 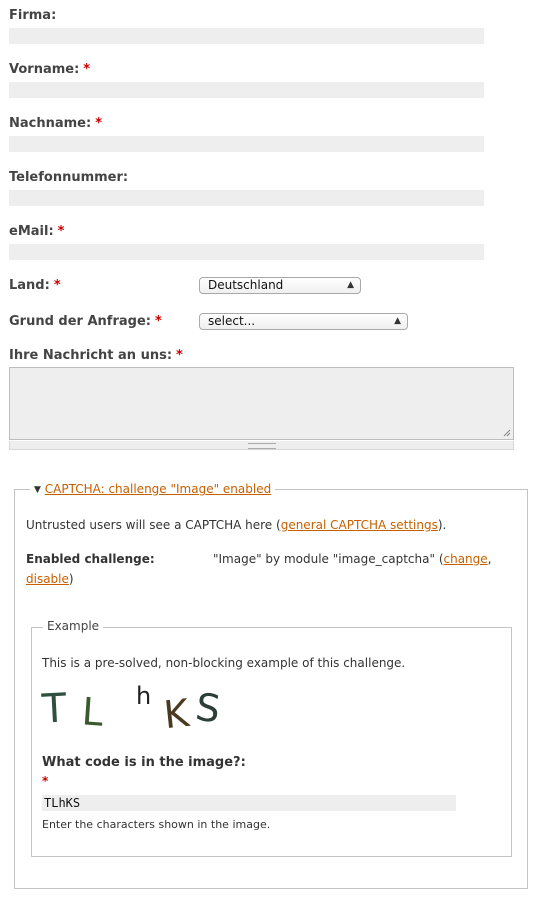 What do you see at coordinates (85, 321) in the screenshot?
I see `grund-label: Grund der Anfrage: *` at bounding box center [85, 321].